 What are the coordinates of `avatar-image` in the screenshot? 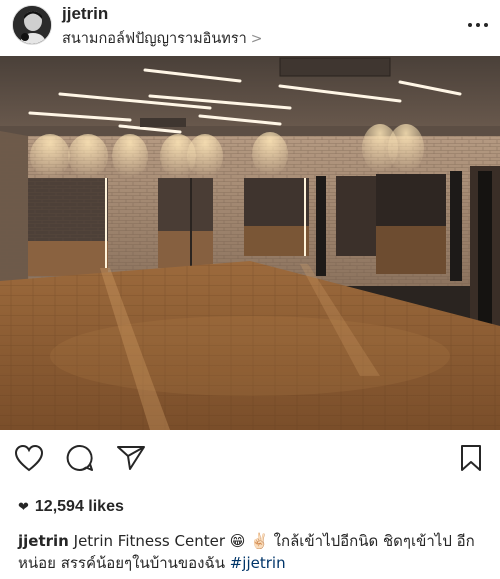 It's located at (32, 25).